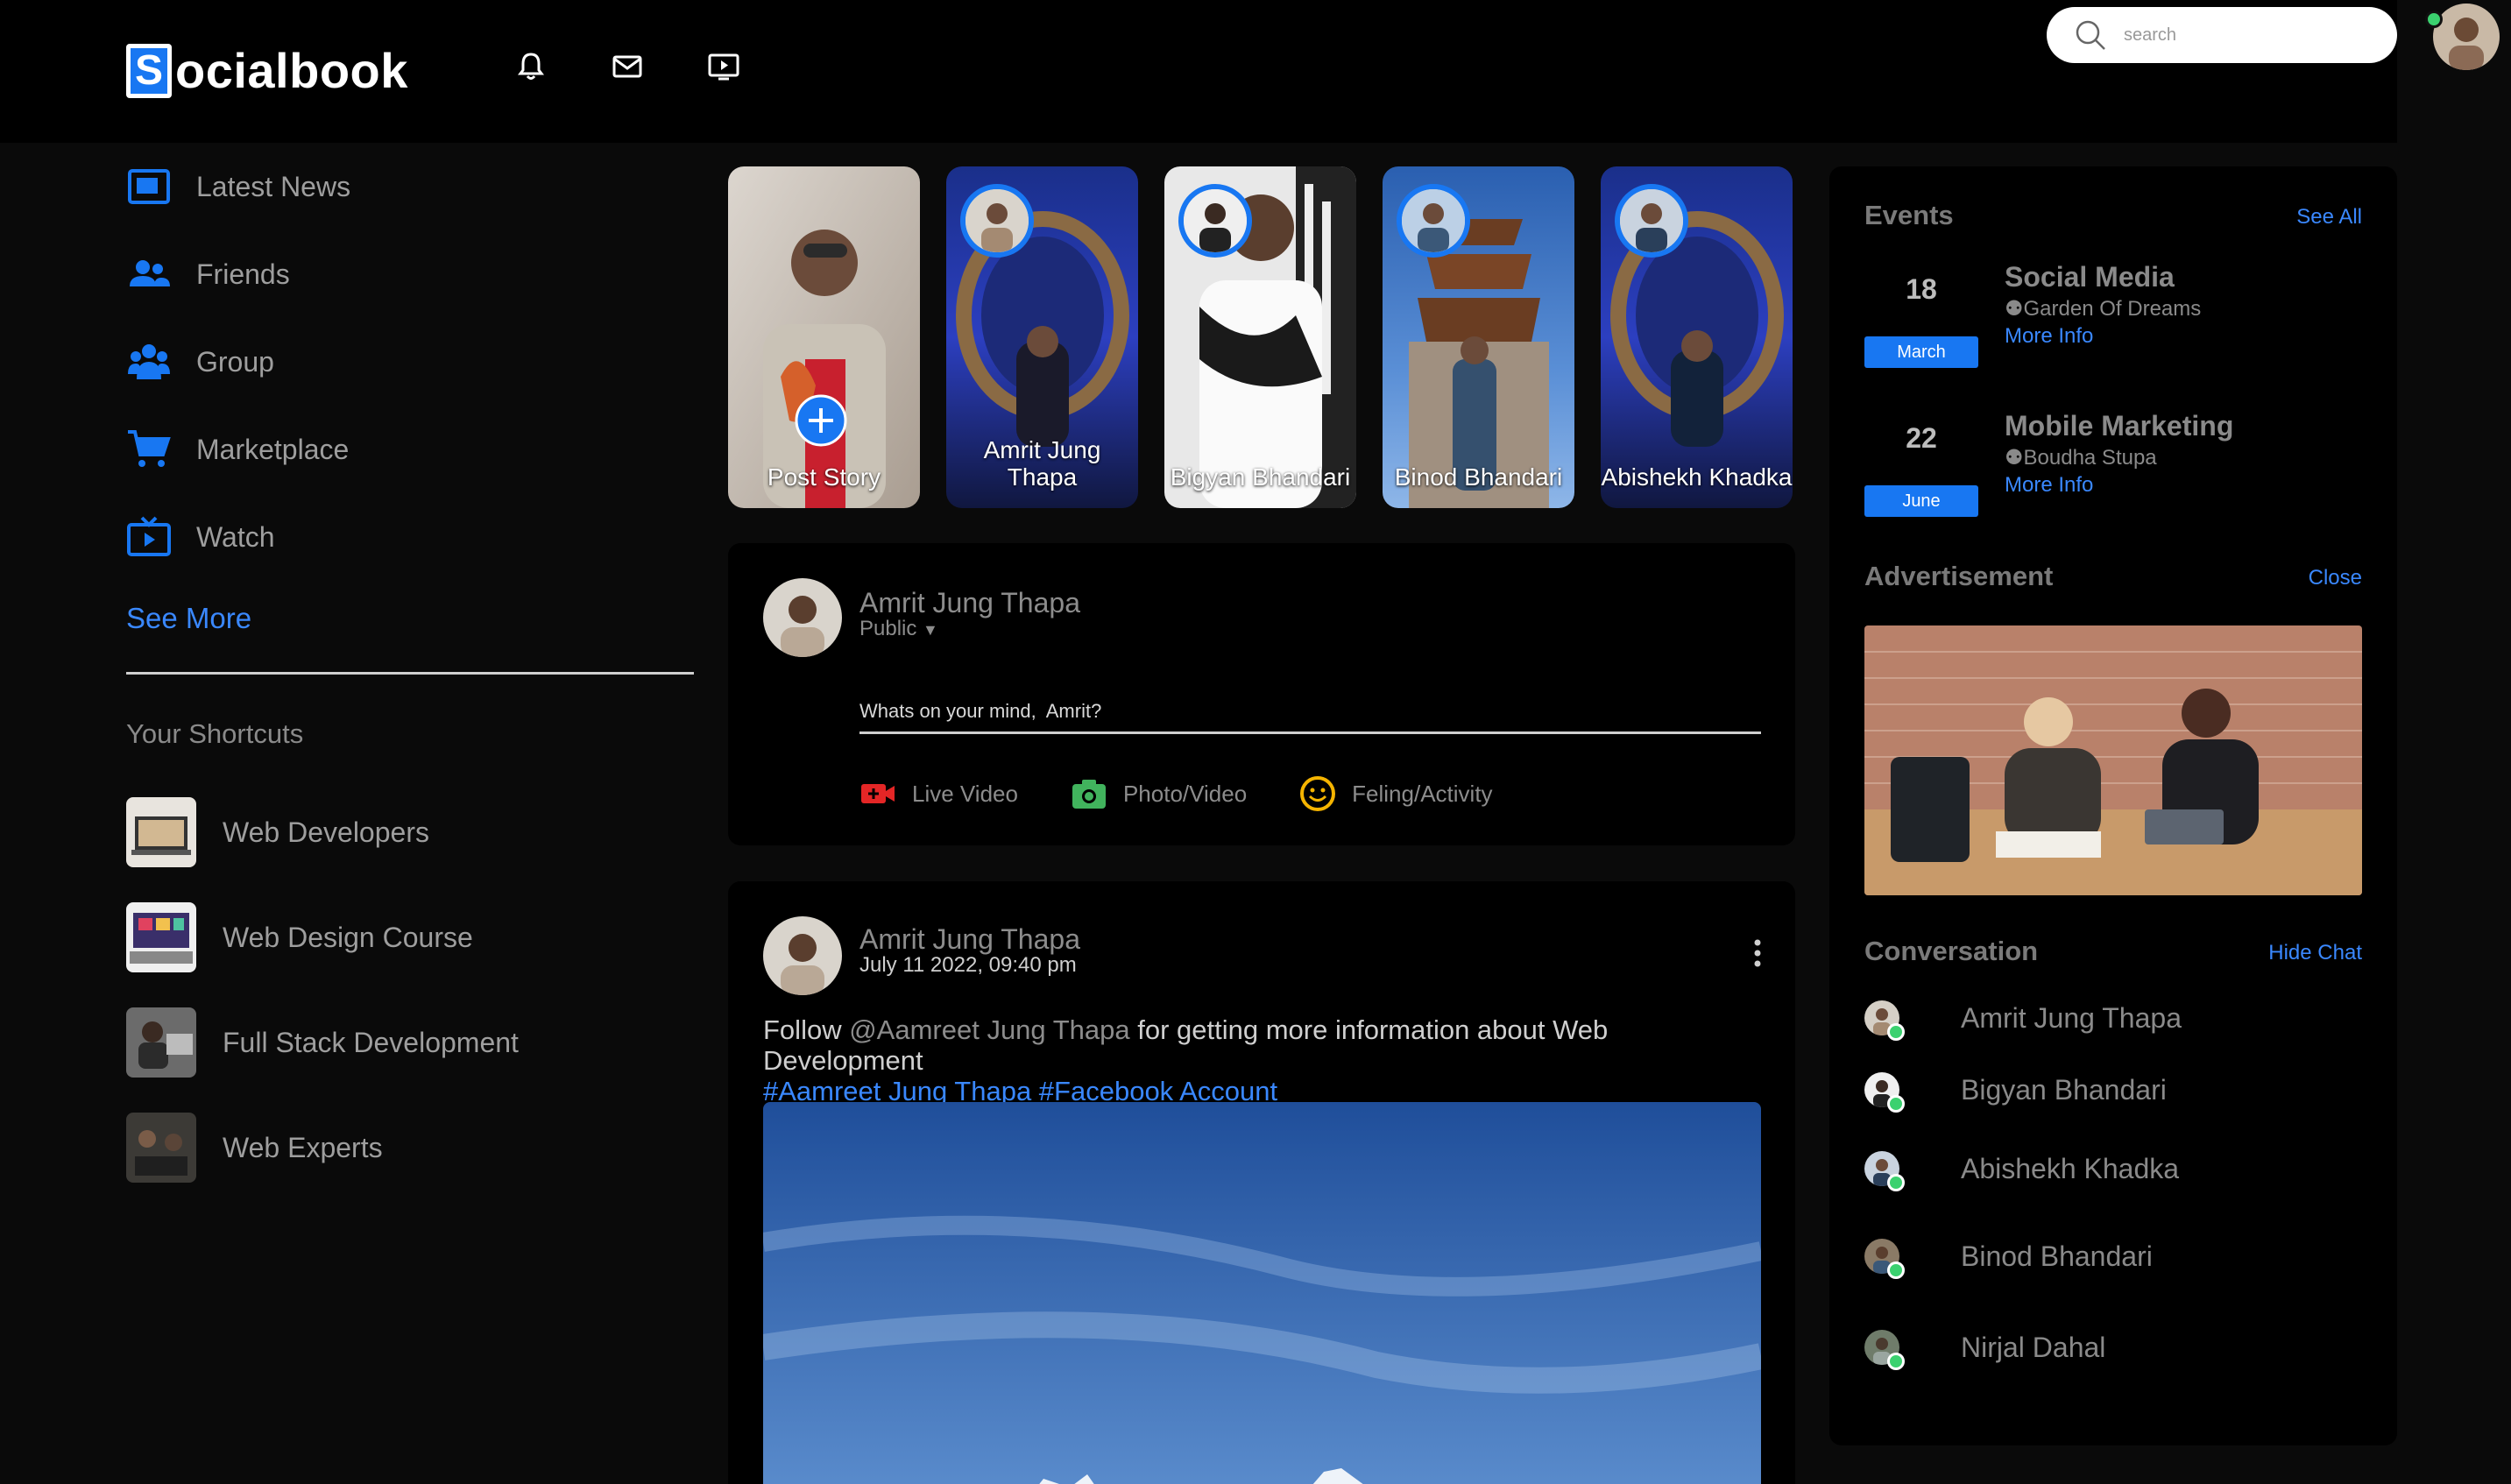  I want to click on chat-contact: Abishekh Khadka, so click(2022, 1171).